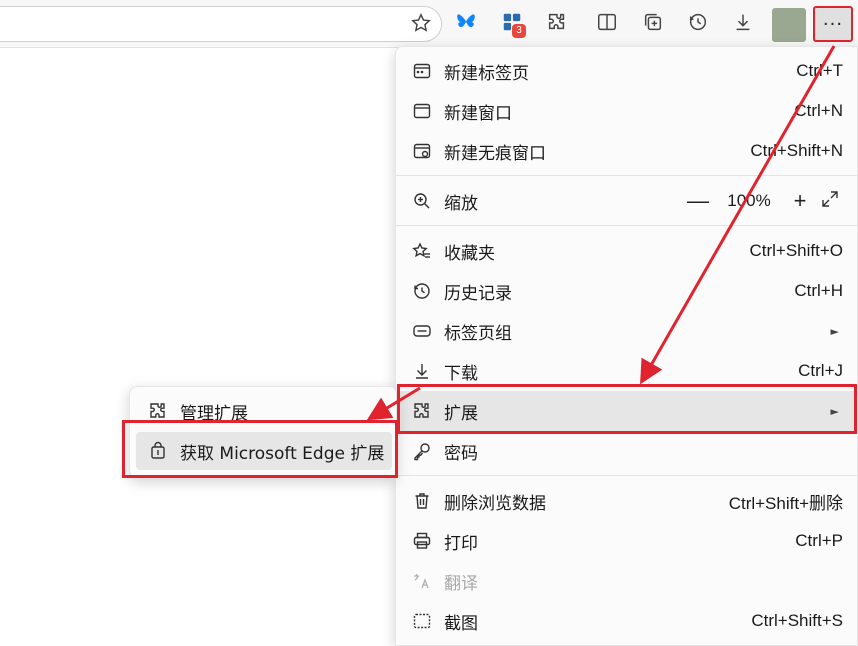  I want to click on butterfly-icon, so click(466, 24).